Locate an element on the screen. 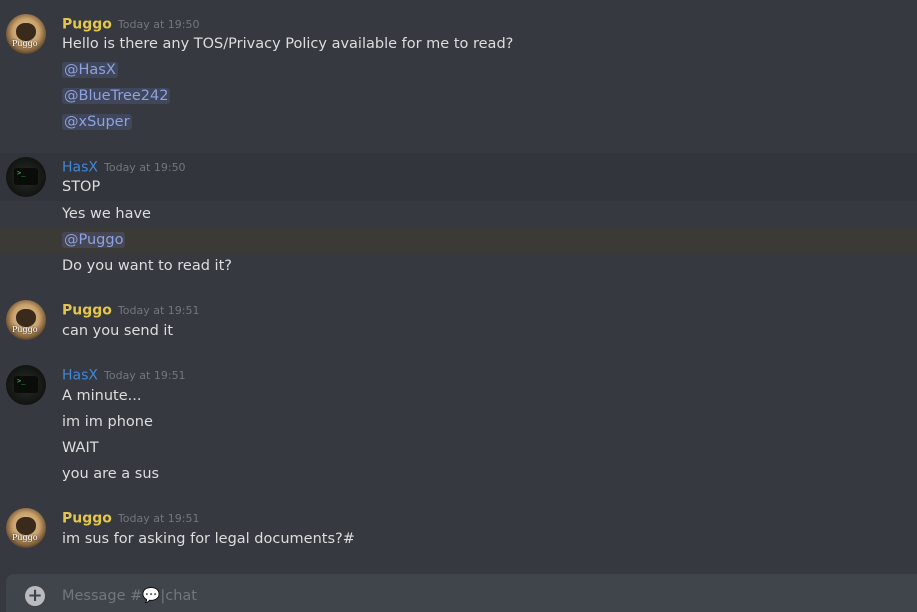  message-header: HasX Today at 19:51 is located at coordinates (124, 375).